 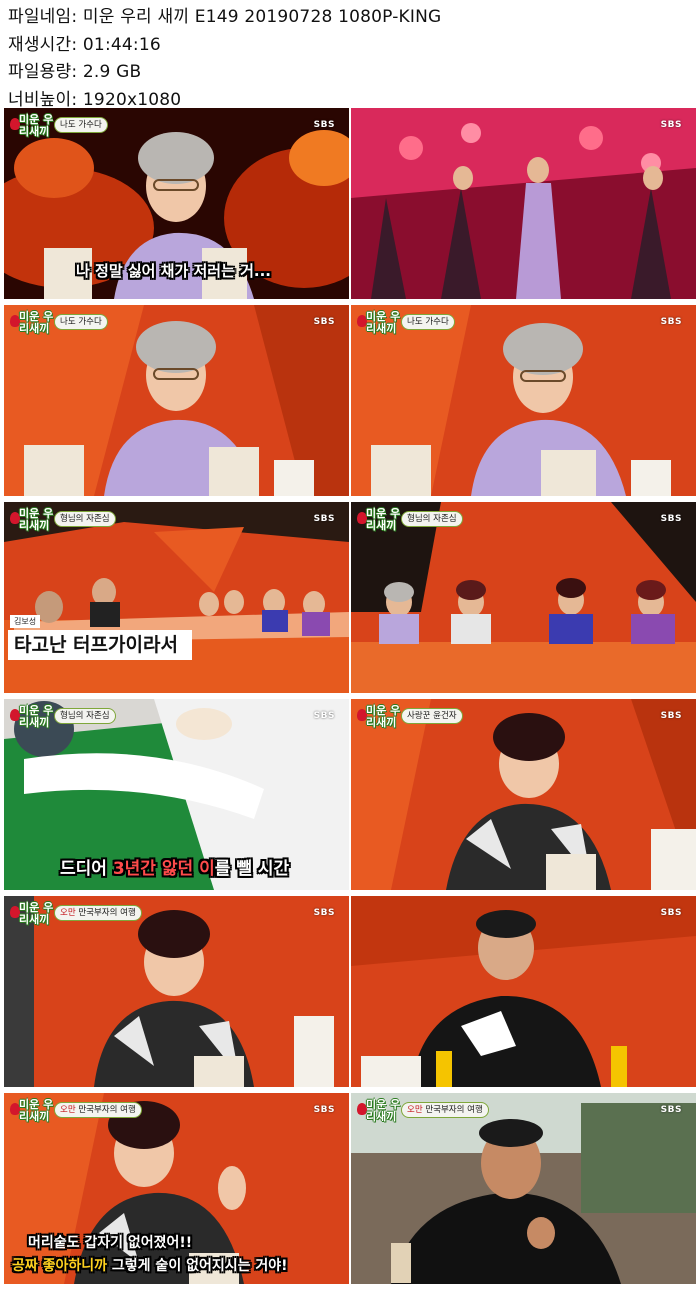 I want to click on runtime-line: 재생시간: 01:44:16, so click(x=348, y=46).